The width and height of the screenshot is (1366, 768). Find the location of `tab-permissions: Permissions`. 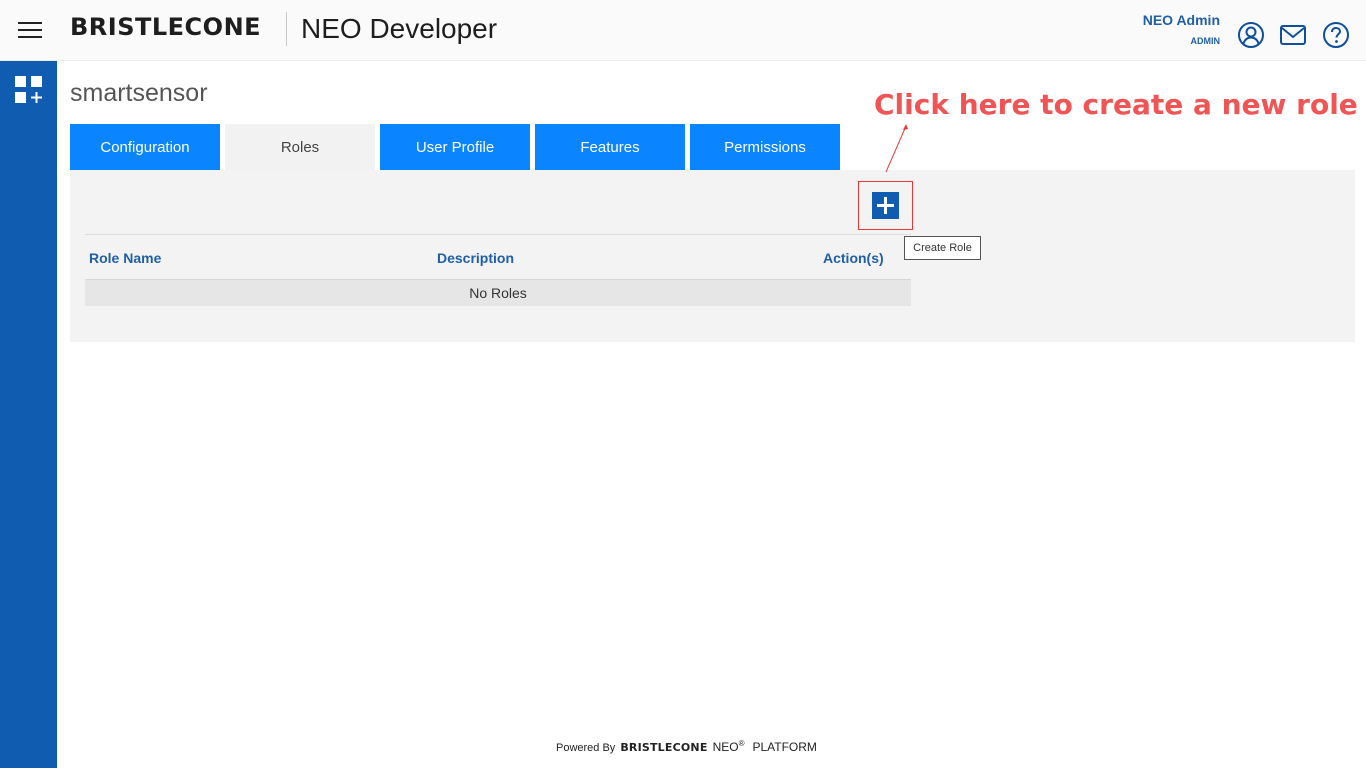

tab-permissions: Permissions is located at coordinates (765, 147).